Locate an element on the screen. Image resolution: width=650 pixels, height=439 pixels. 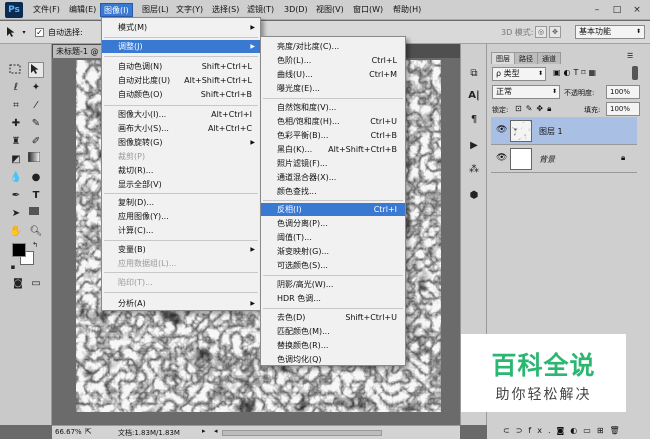
crop-tool-icon: ⌗ is located at coordinates (16, 106).